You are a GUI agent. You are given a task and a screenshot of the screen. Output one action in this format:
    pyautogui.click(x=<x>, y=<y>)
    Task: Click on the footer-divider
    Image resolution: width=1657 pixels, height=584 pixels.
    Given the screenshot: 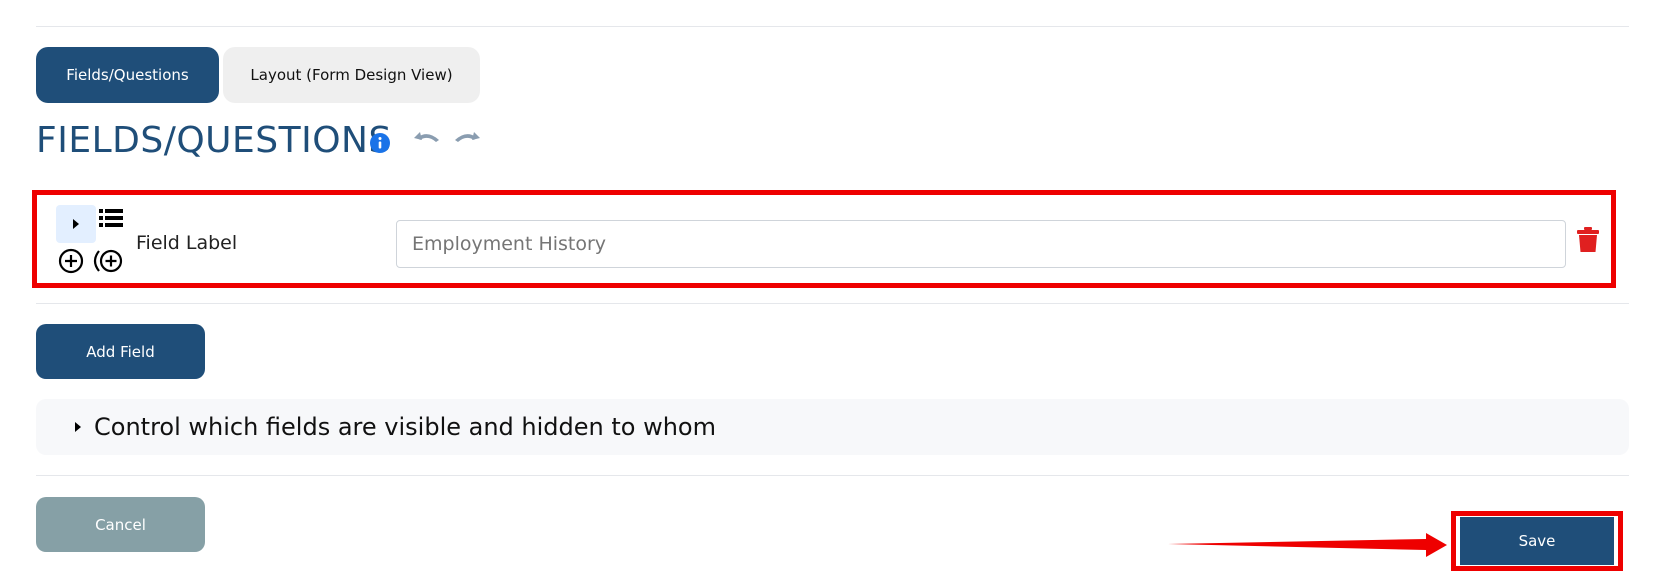 What is the action you would take?
    pyautogui.click(x=832, y=475)
    